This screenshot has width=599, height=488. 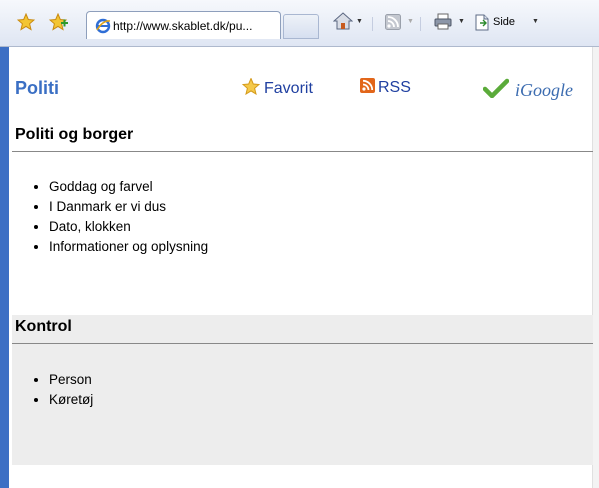 I want to click on ie-icon, so click(x=103, y=28).